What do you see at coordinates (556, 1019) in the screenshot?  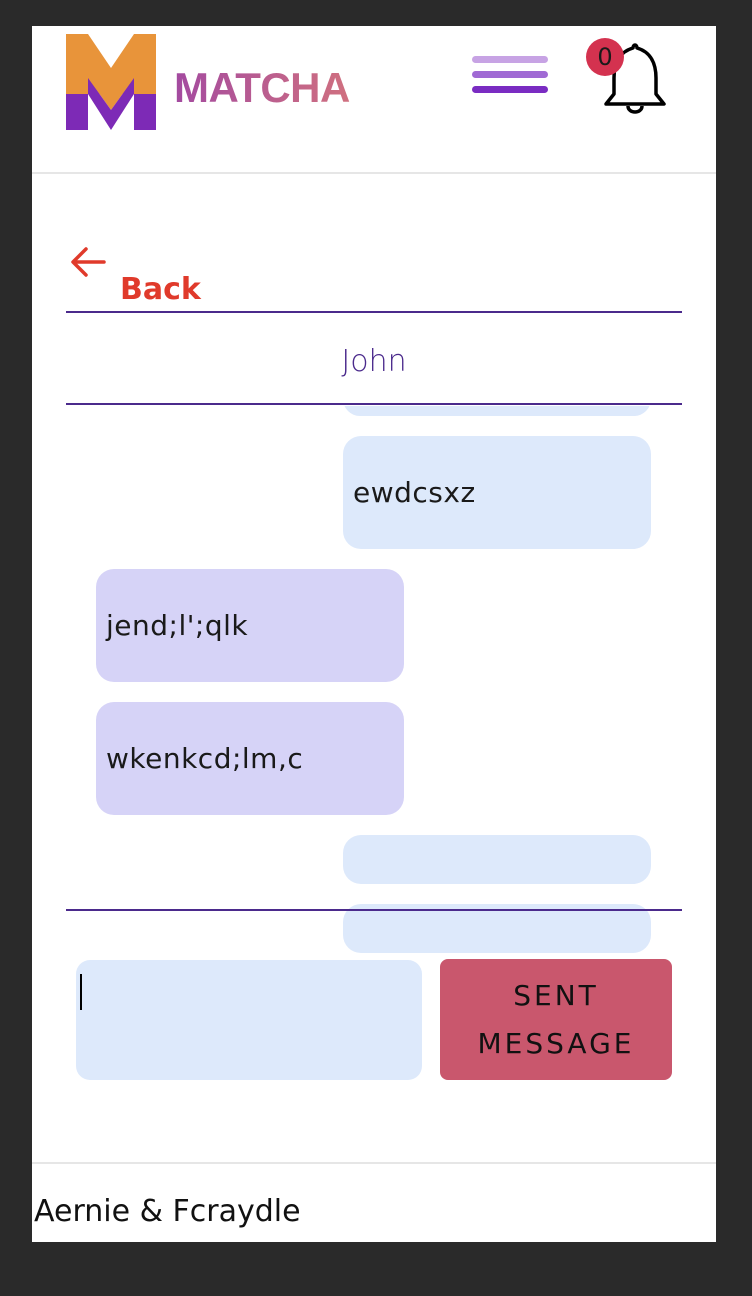 I see `send-message-button: SENT MESSAGE` at bounding box center [556, 1019].